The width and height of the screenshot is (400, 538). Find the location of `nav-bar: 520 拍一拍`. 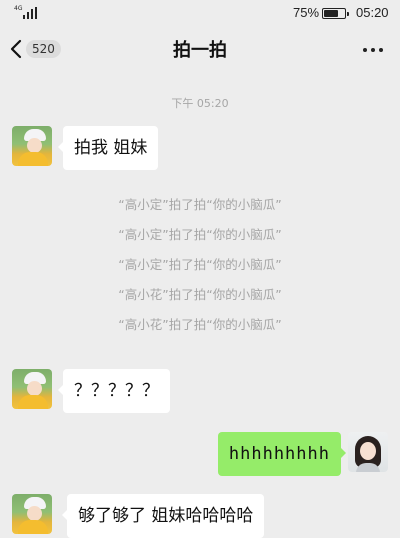

nav-bar: 520 拍一拍 is located at coordinates (200, 50).